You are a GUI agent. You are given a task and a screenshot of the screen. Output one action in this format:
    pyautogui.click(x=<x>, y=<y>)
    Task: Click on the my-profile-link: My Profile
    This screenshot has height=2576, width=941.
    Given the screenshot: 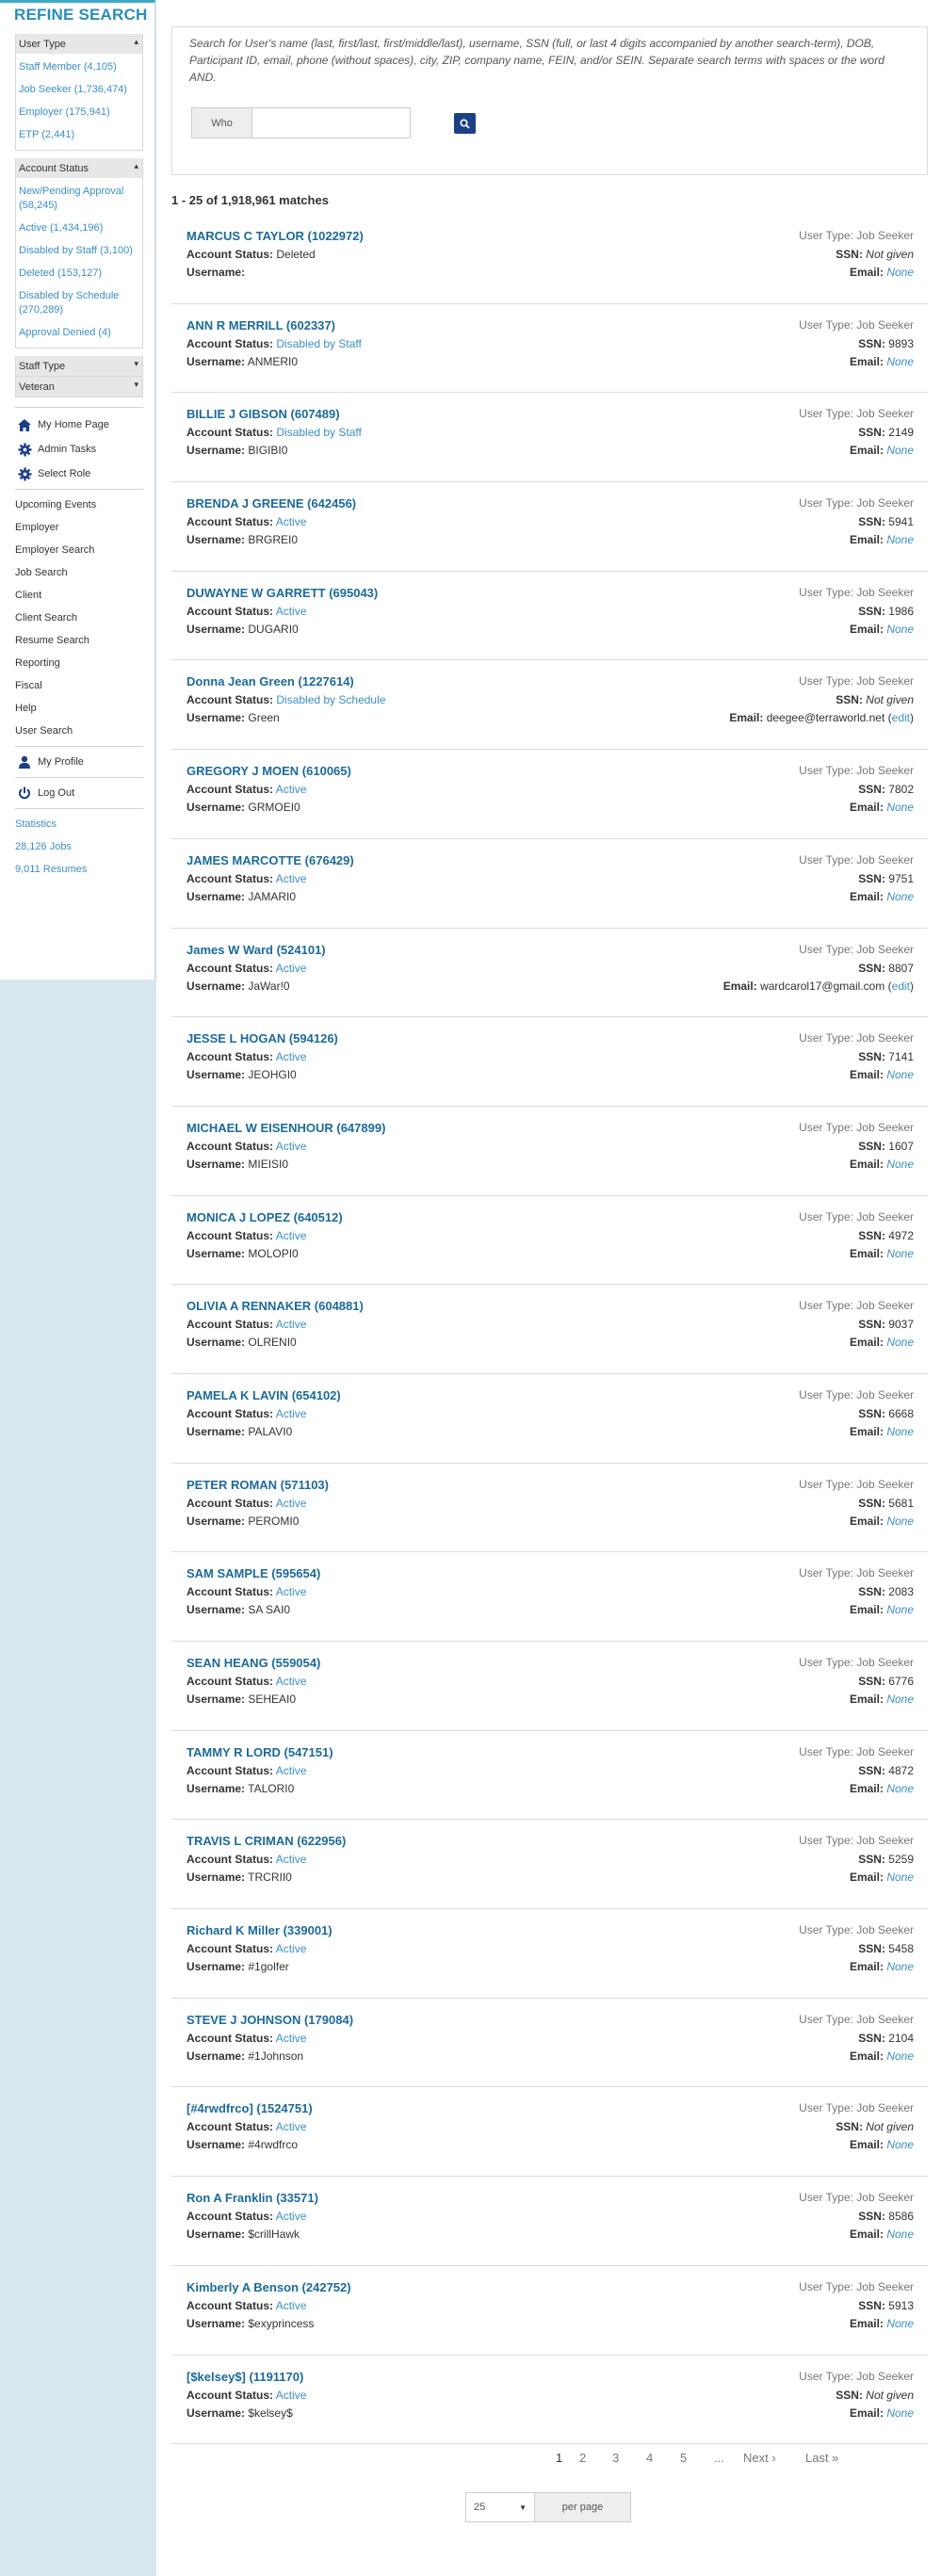 What is the action you would take?
    pyautogui.click(x=85, y=762)
    